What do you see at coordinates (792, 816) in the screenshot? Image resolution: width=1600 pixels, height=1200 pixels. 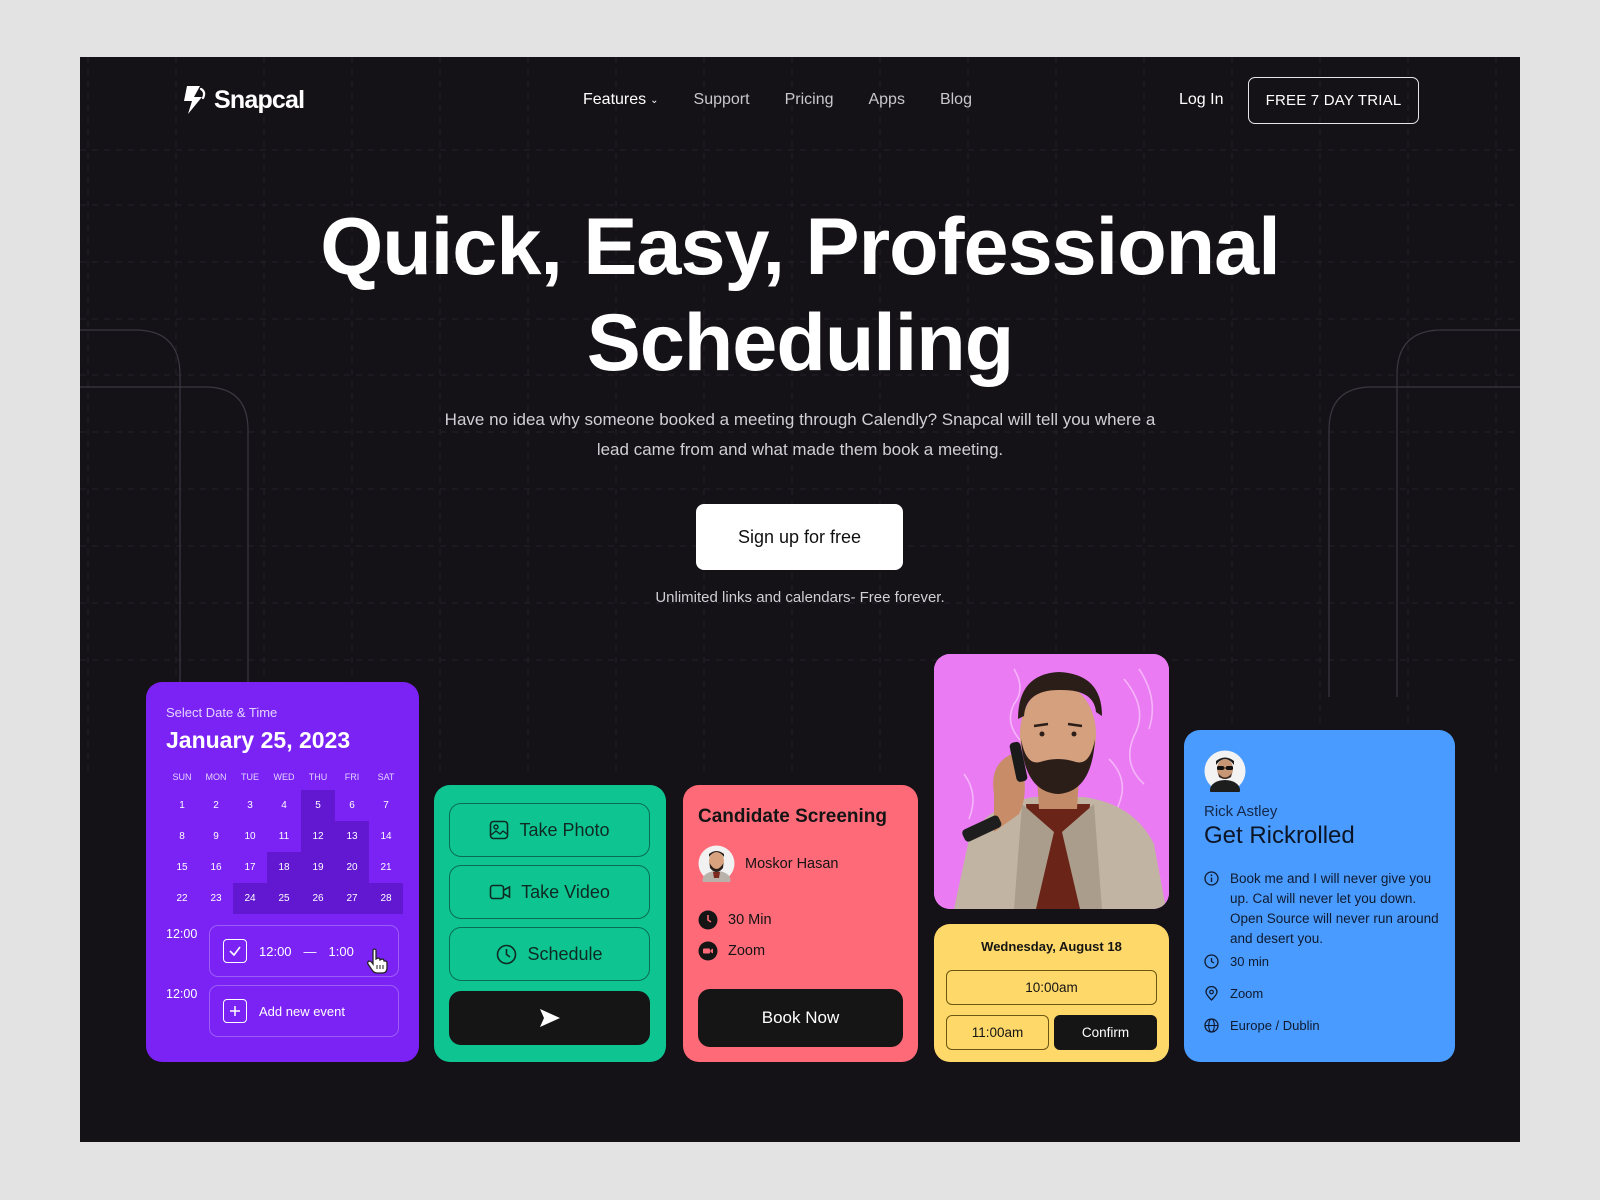 I see `screening-title: Candidate Screening` at bounding box center [792, 816].